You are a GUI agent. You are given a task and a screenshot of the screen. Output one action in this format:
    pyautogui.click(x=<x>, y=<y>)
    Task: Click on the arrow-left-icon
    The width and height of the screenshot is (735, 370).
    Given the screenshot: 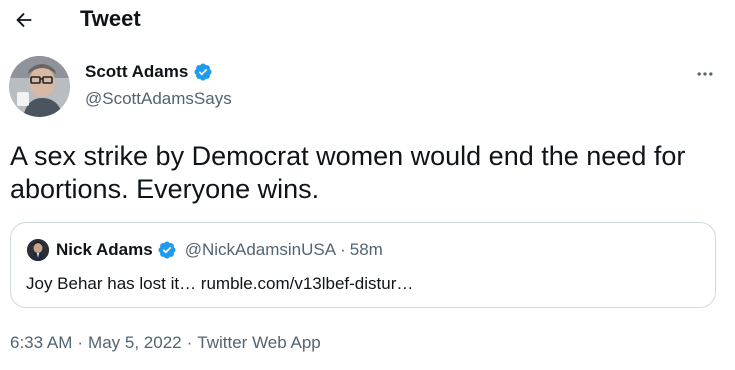 What is the action you would take?
    pyautogui.click(x=24, y=20)
    